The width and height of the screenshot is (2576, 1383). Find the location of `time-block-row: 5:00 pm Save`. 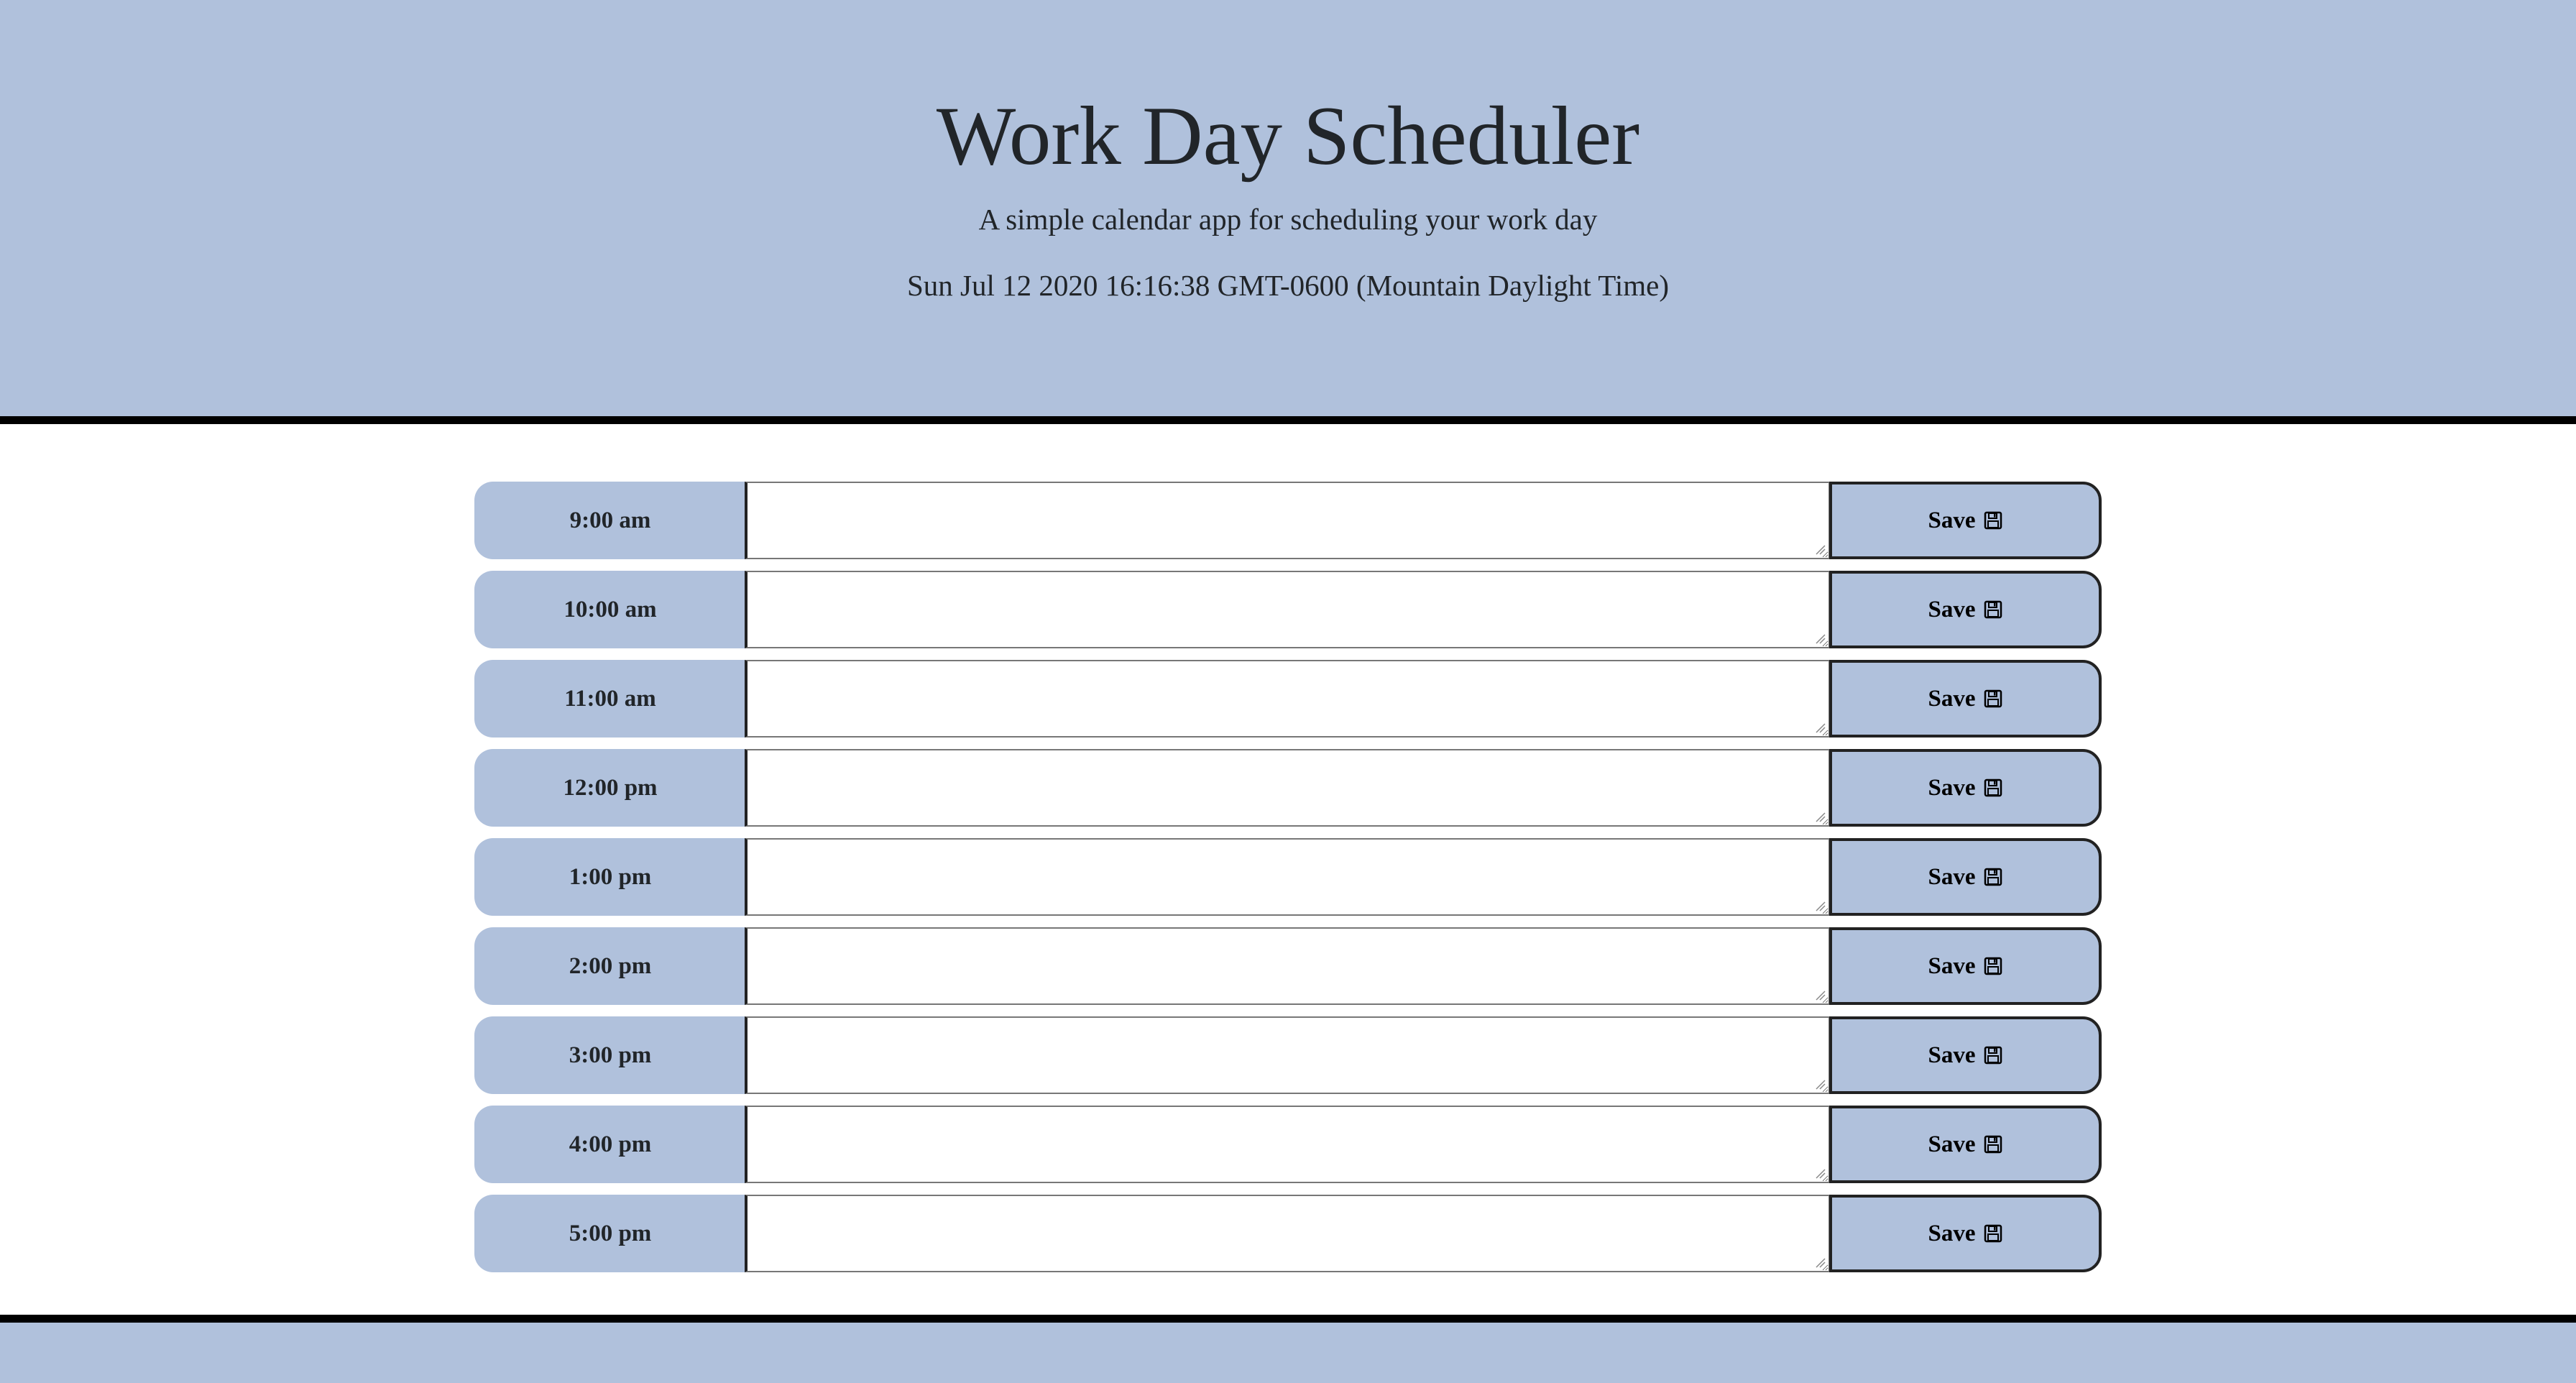

time-block-row: 5:00 pm Save is located at coordinates (1288, 1233).